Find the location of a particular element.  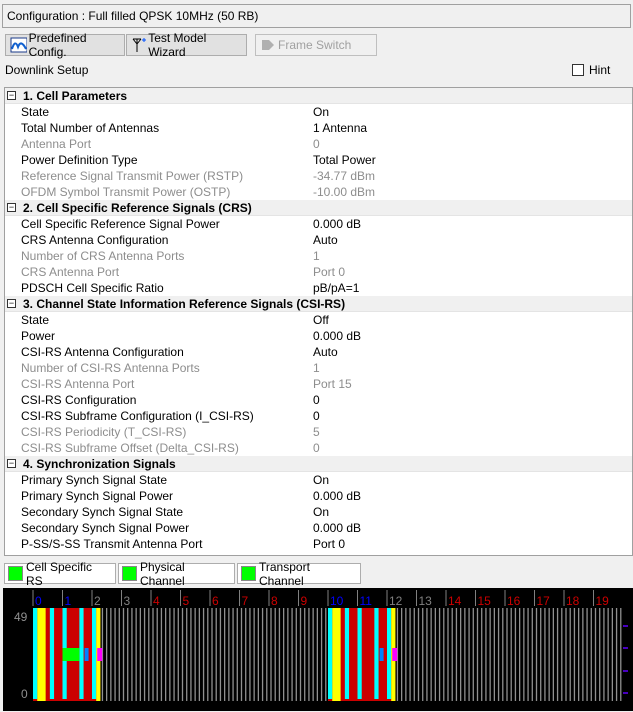

property-name: Reference Signal Transmit Power (RSTP) is located at coordinates (132, 176).